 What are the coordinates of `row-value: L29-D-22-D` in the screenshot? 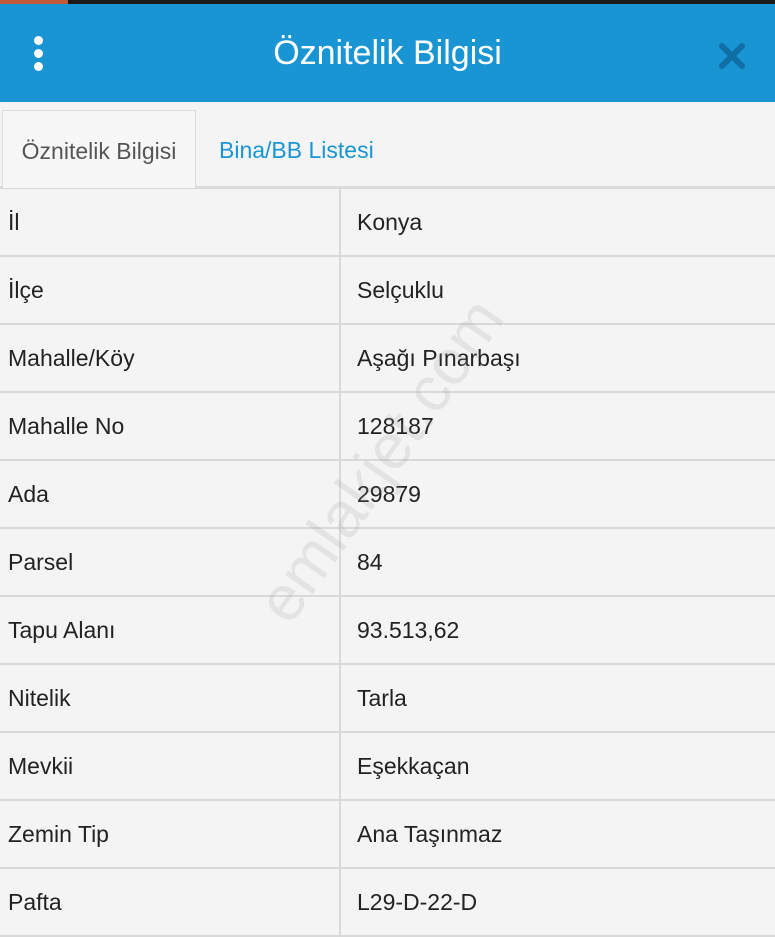 It's located at (417, 902).